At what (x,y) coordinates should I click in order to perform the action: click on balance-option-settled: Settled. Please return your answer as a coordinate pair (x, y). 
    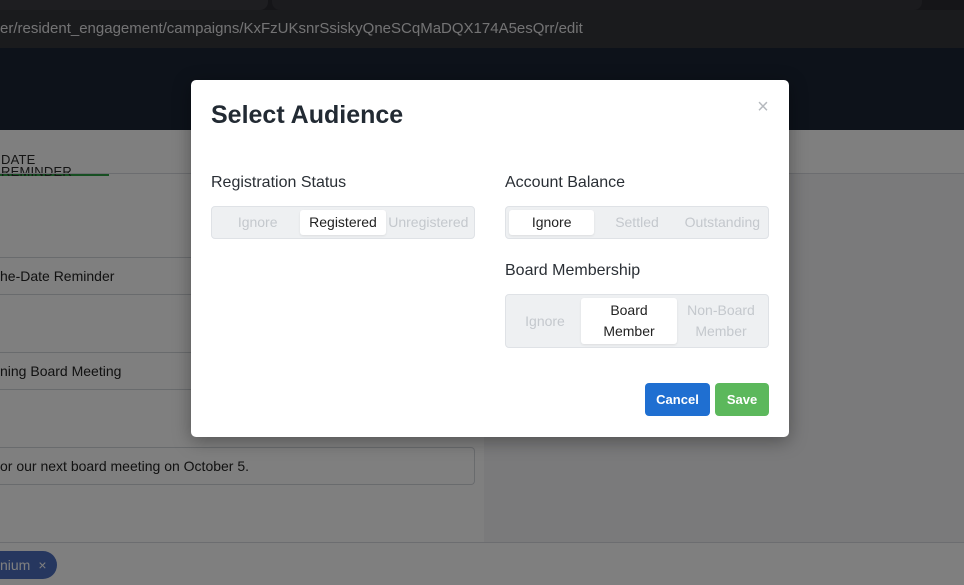
    Looking at the image, I should click on (636, 222).